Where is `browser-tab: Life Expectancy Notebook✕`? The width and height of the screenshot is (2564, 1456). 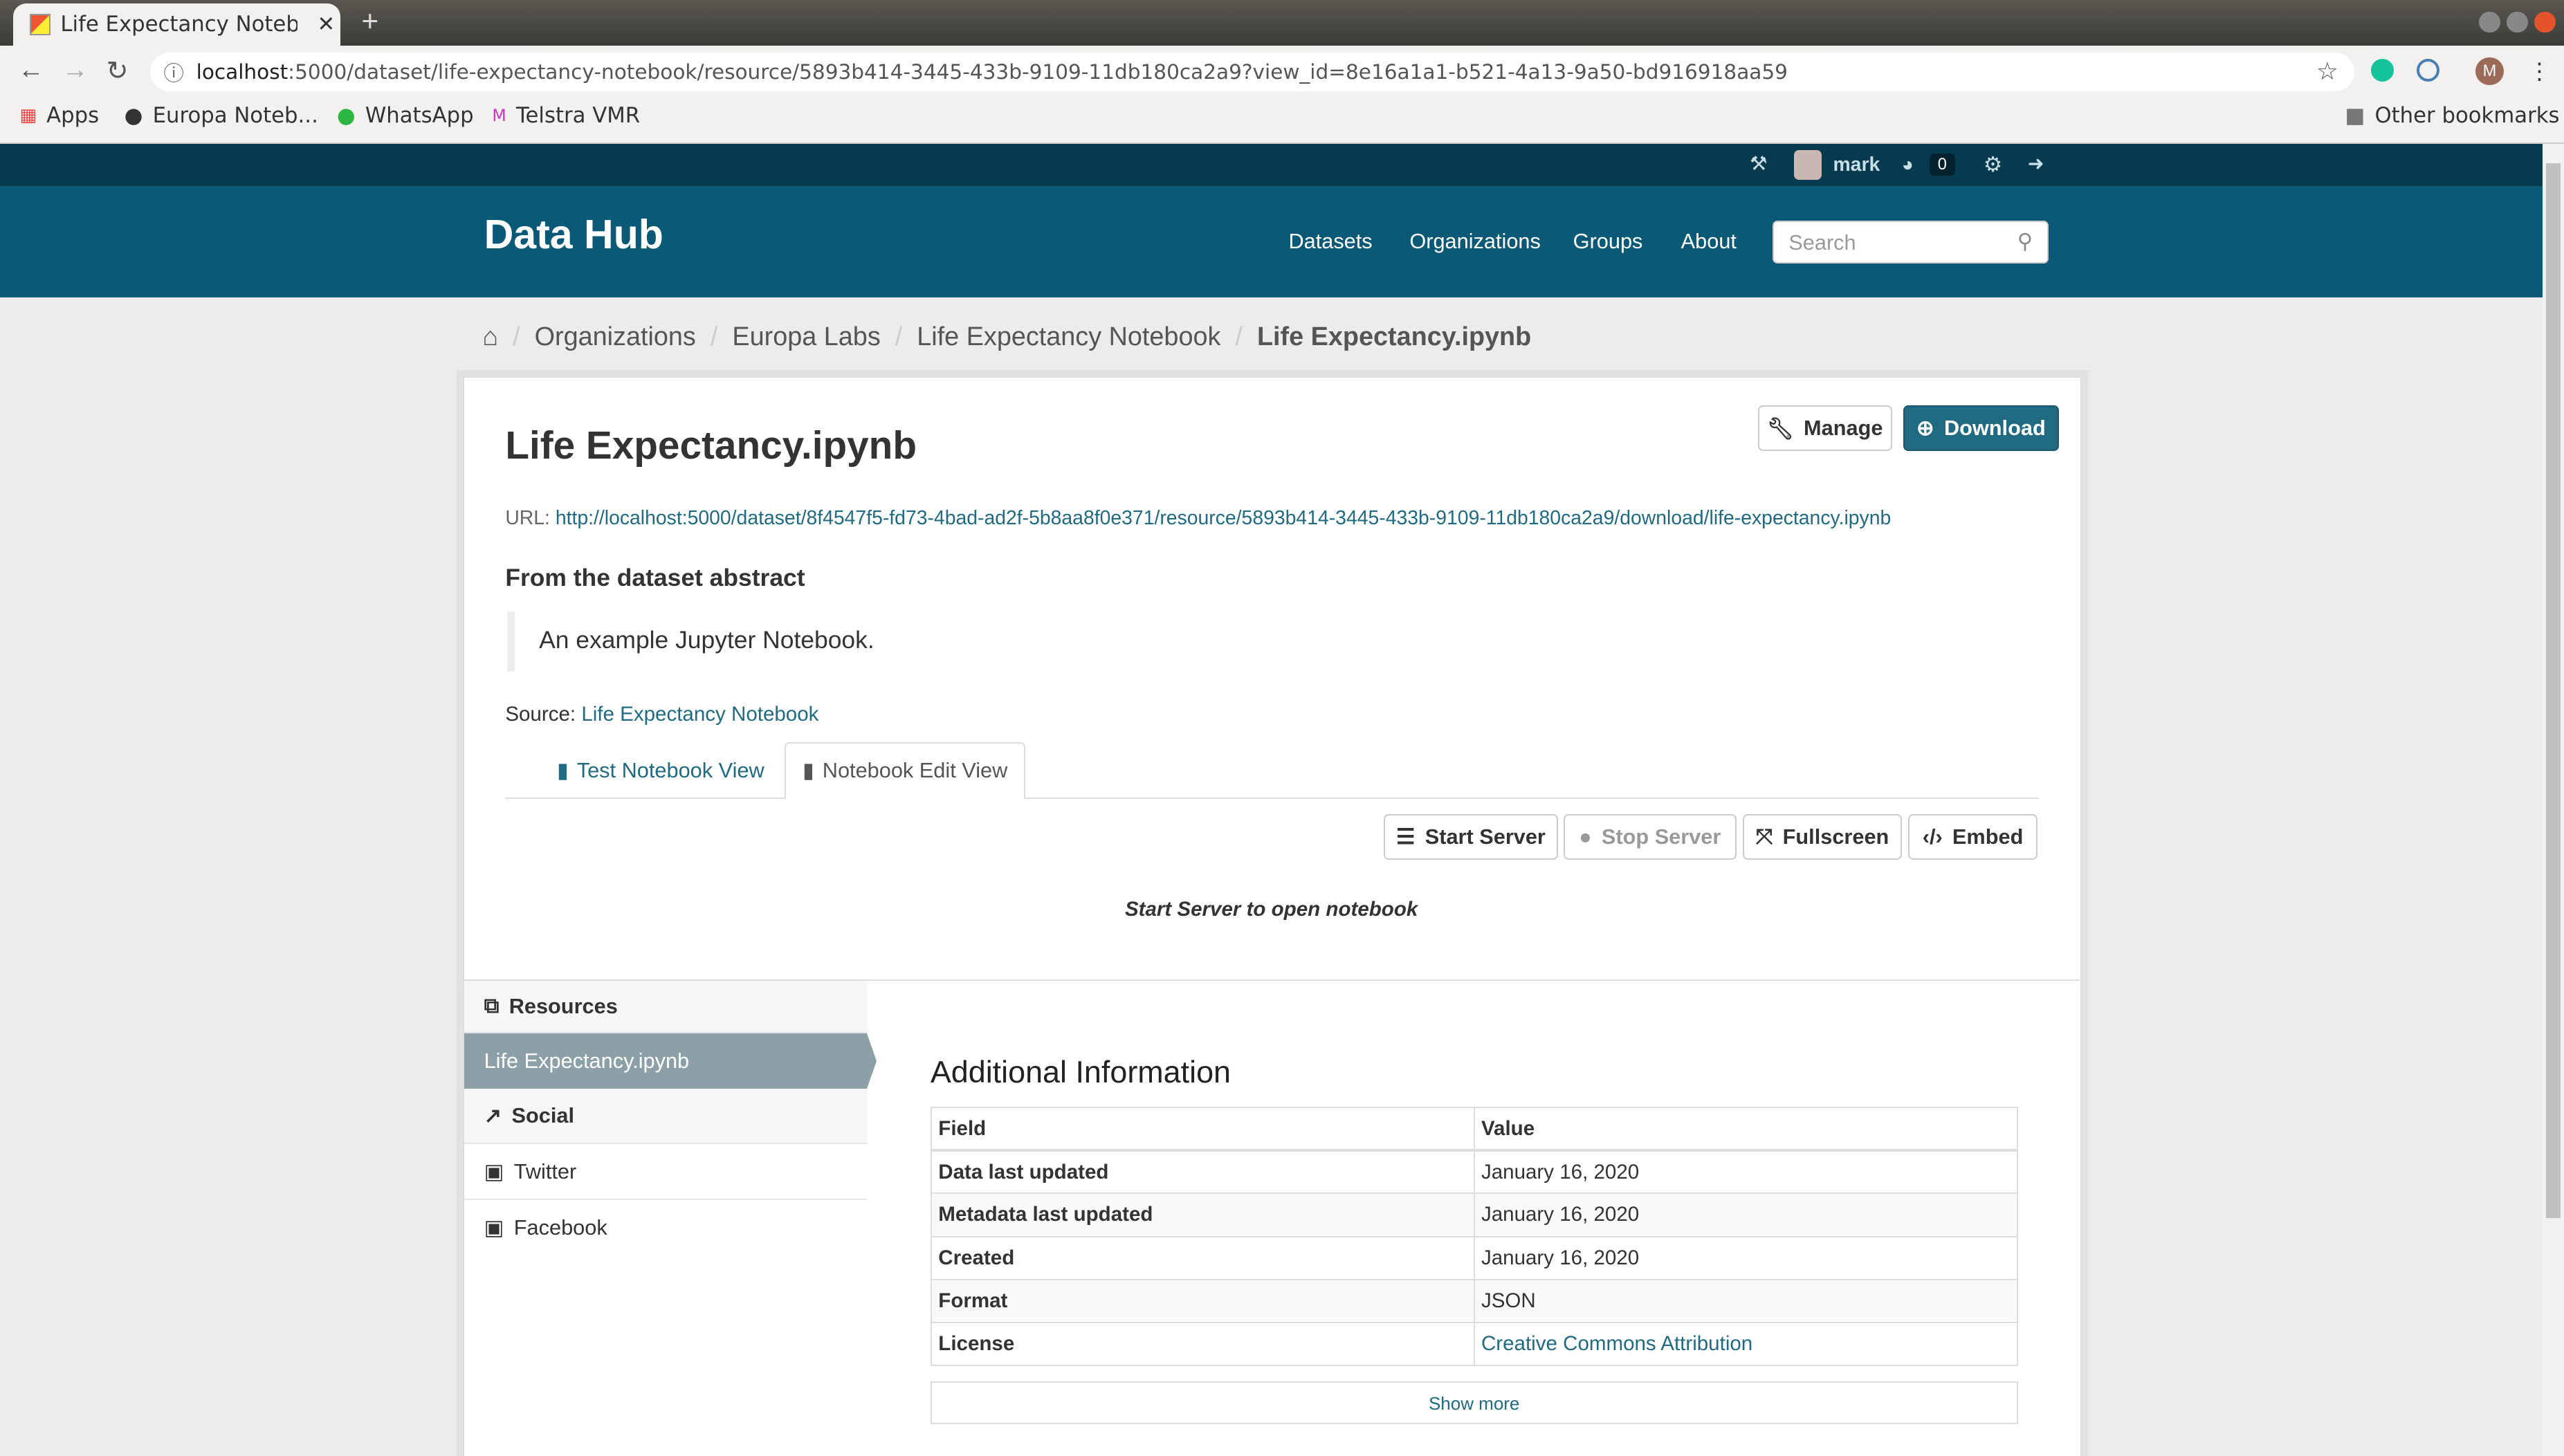
browser-tab: Life Expectancy Notebook✕ is located at coordinates (176, 24).